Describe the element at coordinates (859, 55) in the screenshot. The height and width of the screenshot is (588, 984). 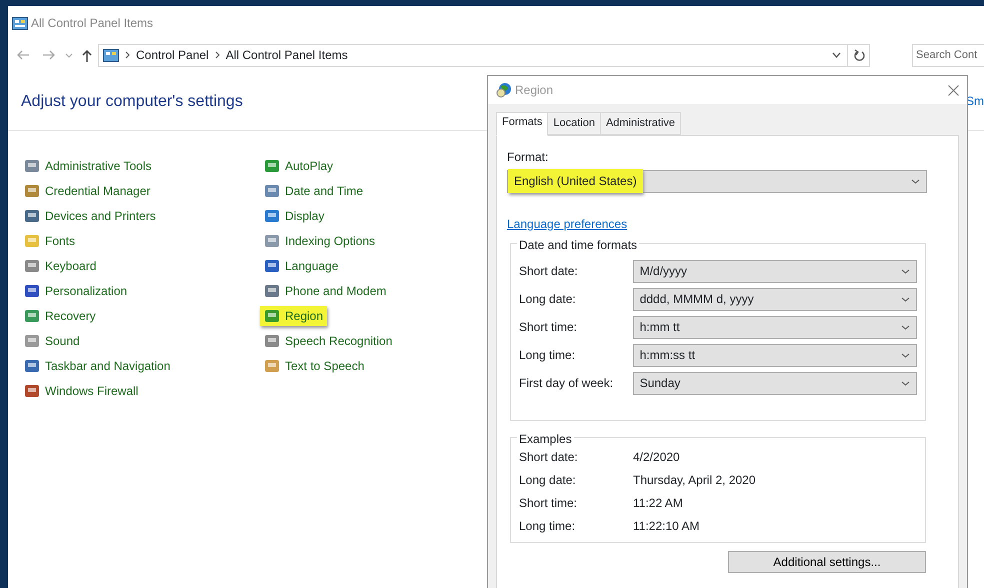
I see `refresh-icon` at that location.